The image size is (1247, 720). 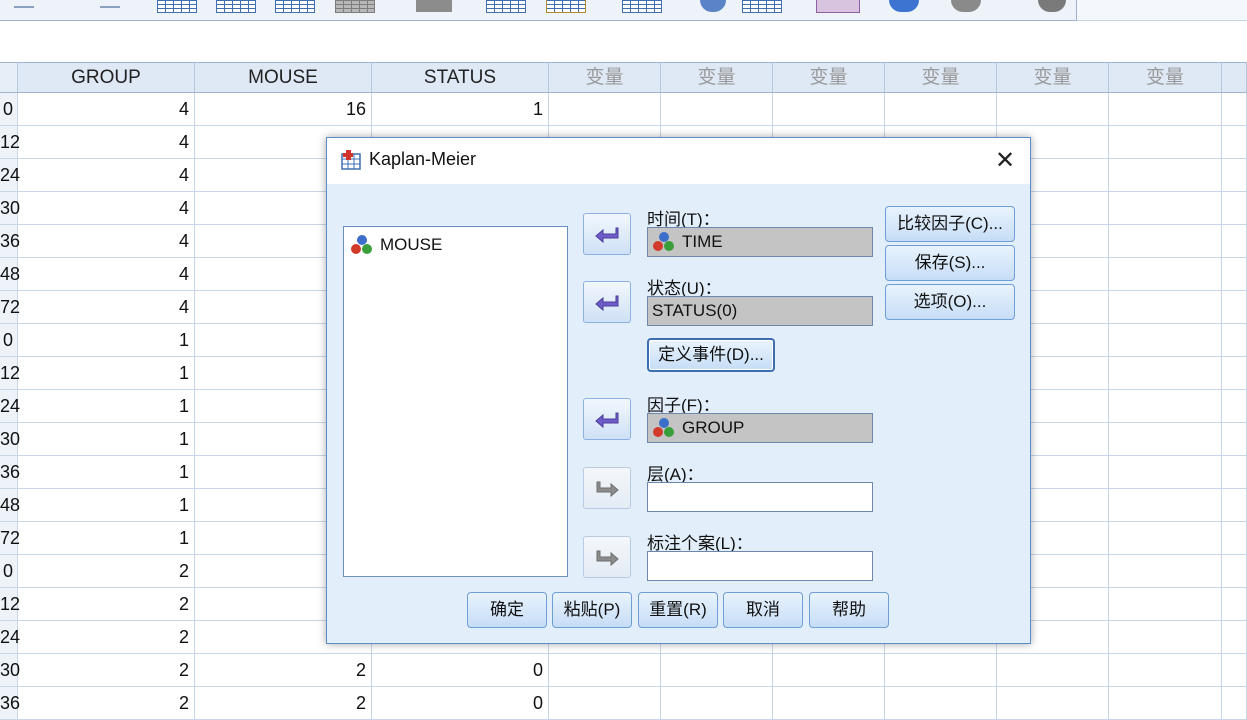 What do you see at coordinates (760, 428) in the screenshot?
I see `factor-field: GROUP` at bounding box center [760, 428].